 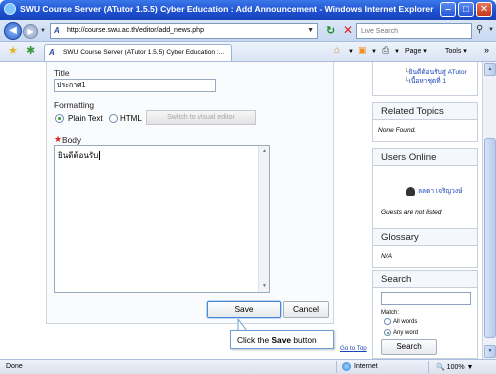 What do you see at coordinates (397, 130) in the screenshot?
I see `related-topics-body: None Found.` at bounding box center [397, 130].